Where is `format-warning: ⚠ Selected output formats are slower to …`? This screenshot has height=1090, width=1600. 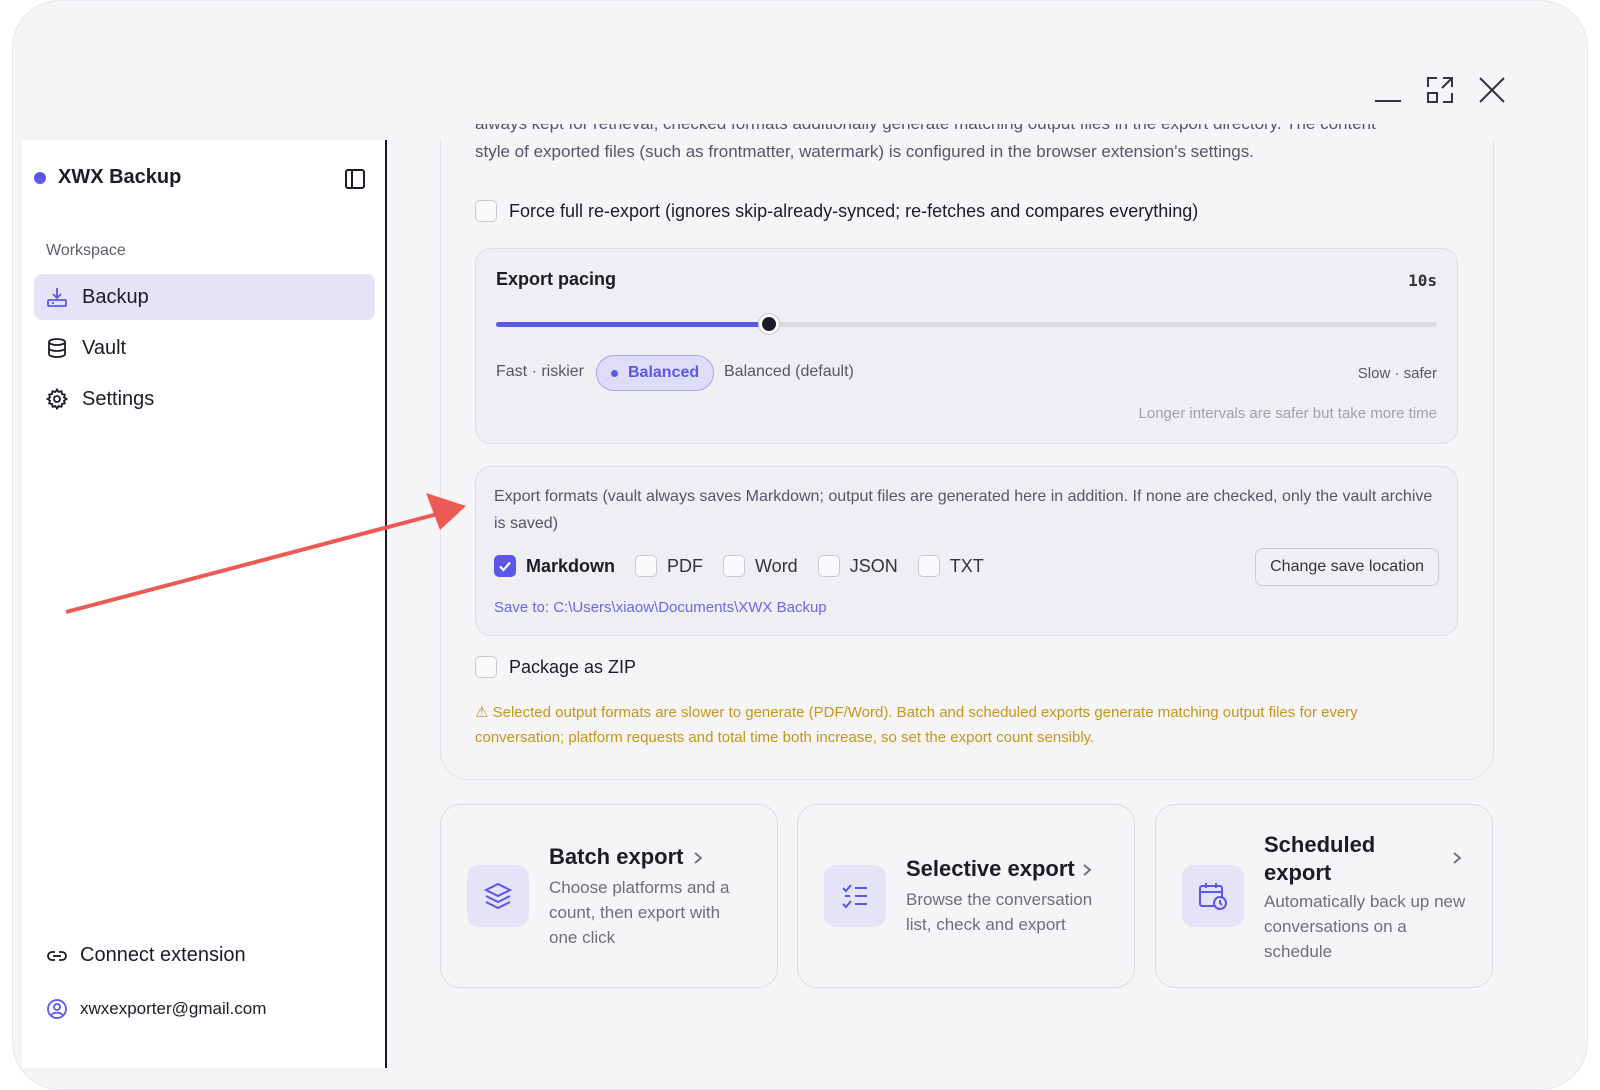 format-warning: ⚠ Selected output formats are slower to … is located at coordinates (916, 725).